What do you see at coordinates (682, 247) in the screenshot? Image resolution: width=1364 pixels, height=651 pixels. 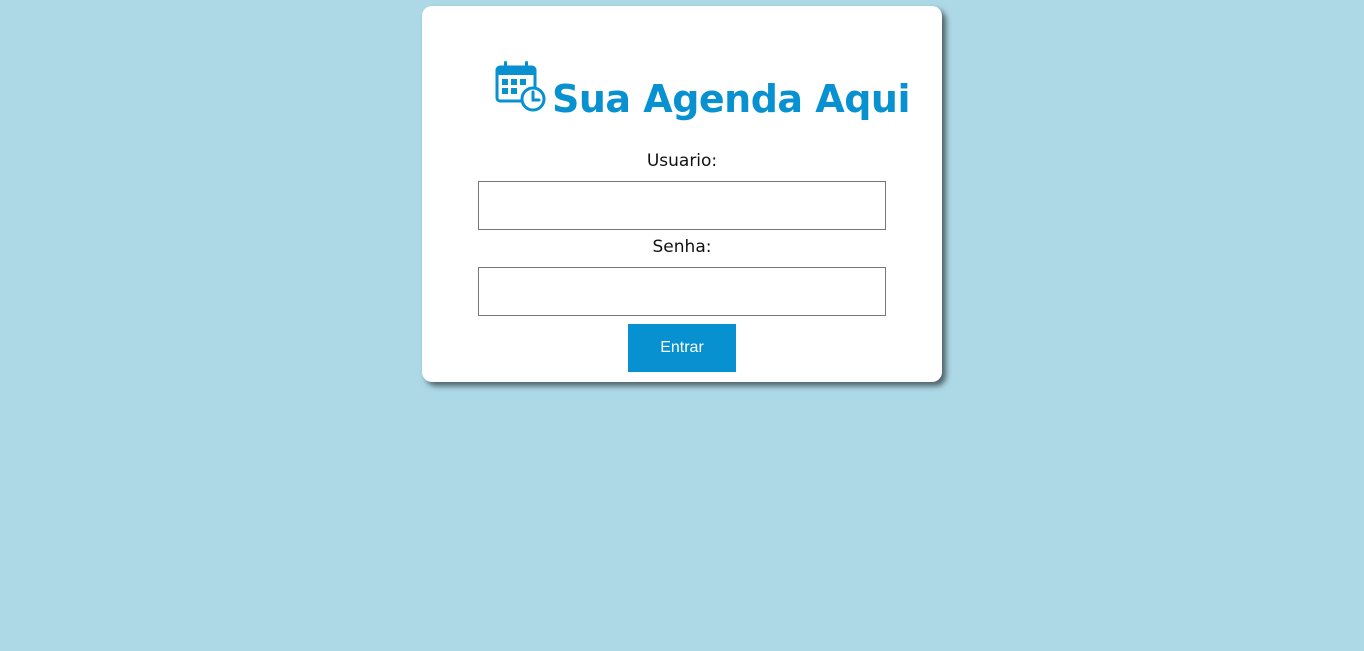 I see `password-label: Senha:` at bounding box center [682, 247].